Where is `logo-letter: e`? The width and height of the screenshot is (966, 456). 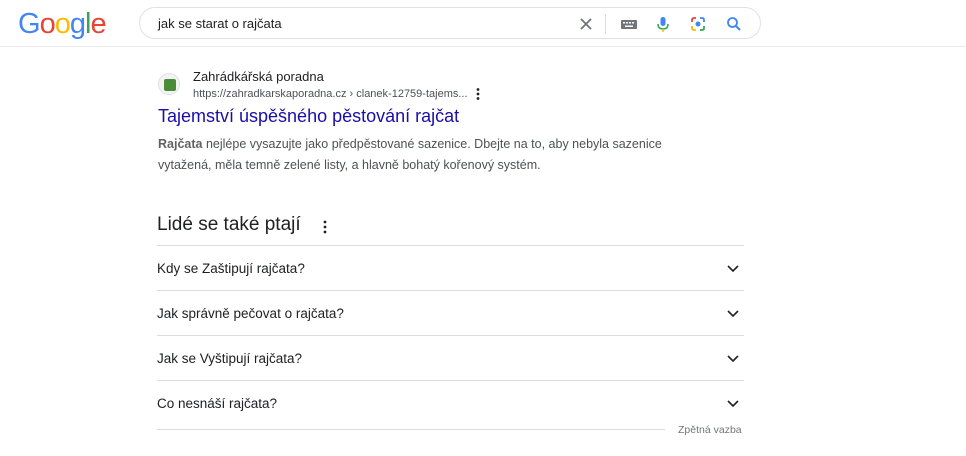 logo-letter: e is located at coordinates (98, 24).